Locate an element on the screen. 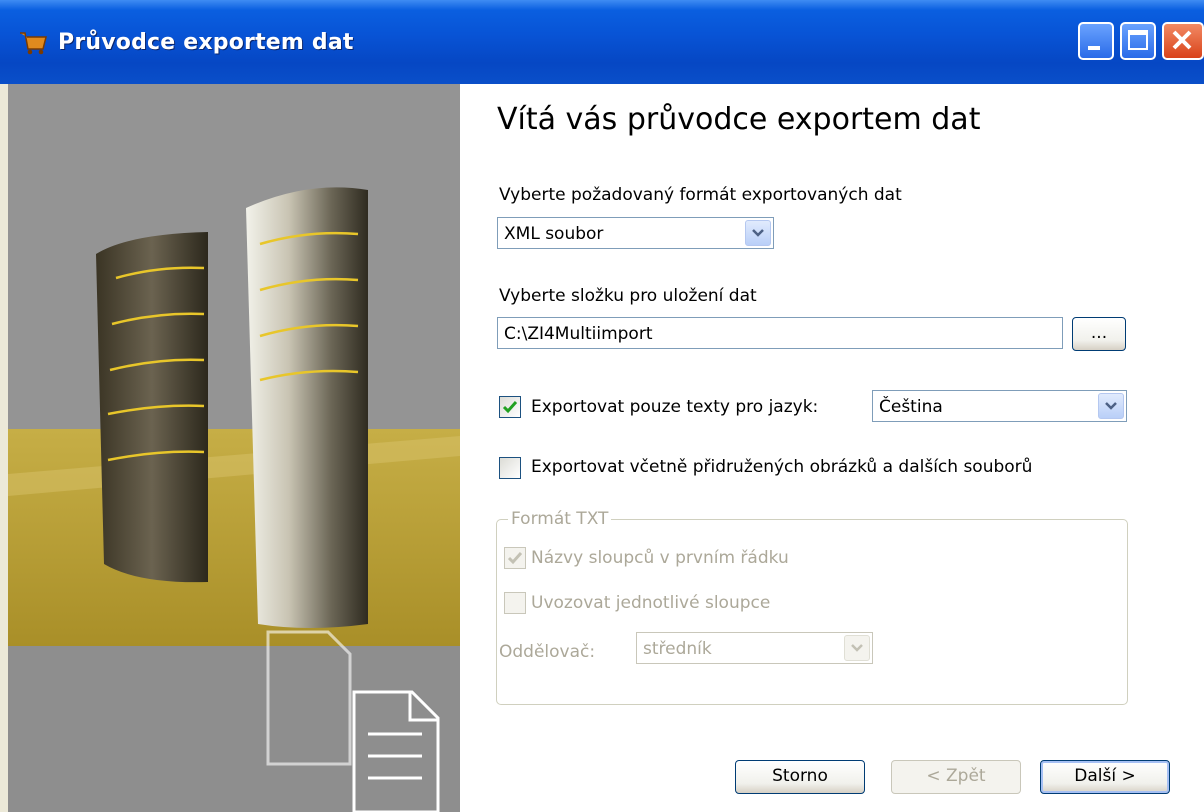 This screenshot has height=812, width=1204. cancel-button: Storno is located at coordinates (800, 777).